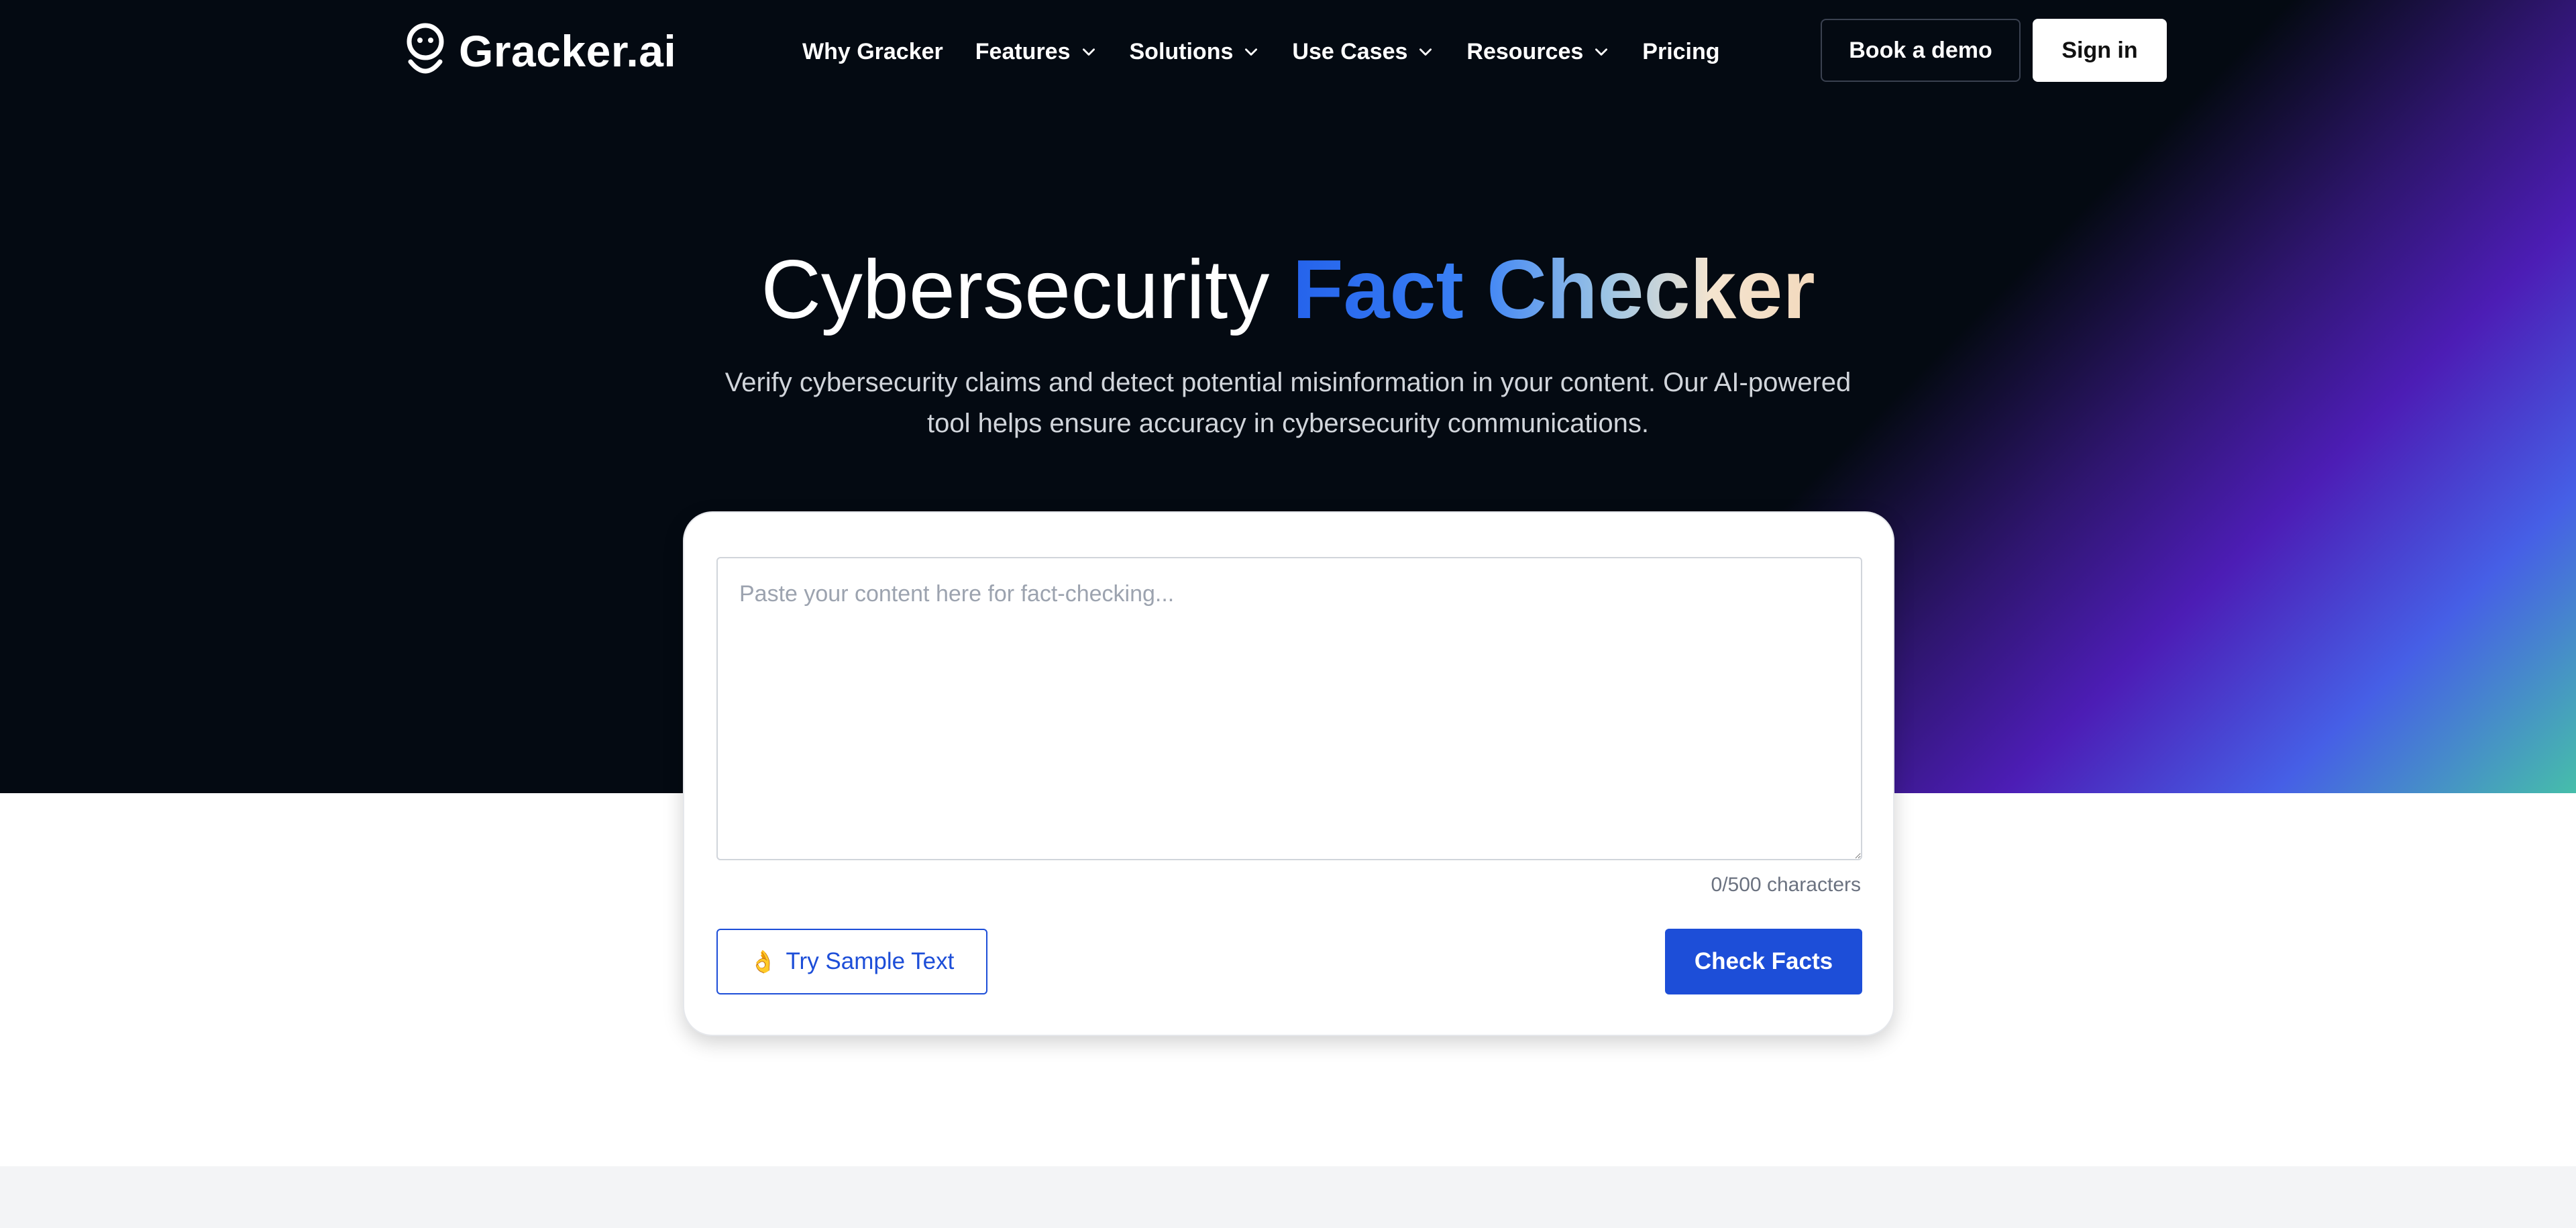 This screenshot has width=2576, height=1228. What do you see at coordinates (1288, 1197) in the screenshot?
I see `next-section-band` at bounding box center [1288, 1197].